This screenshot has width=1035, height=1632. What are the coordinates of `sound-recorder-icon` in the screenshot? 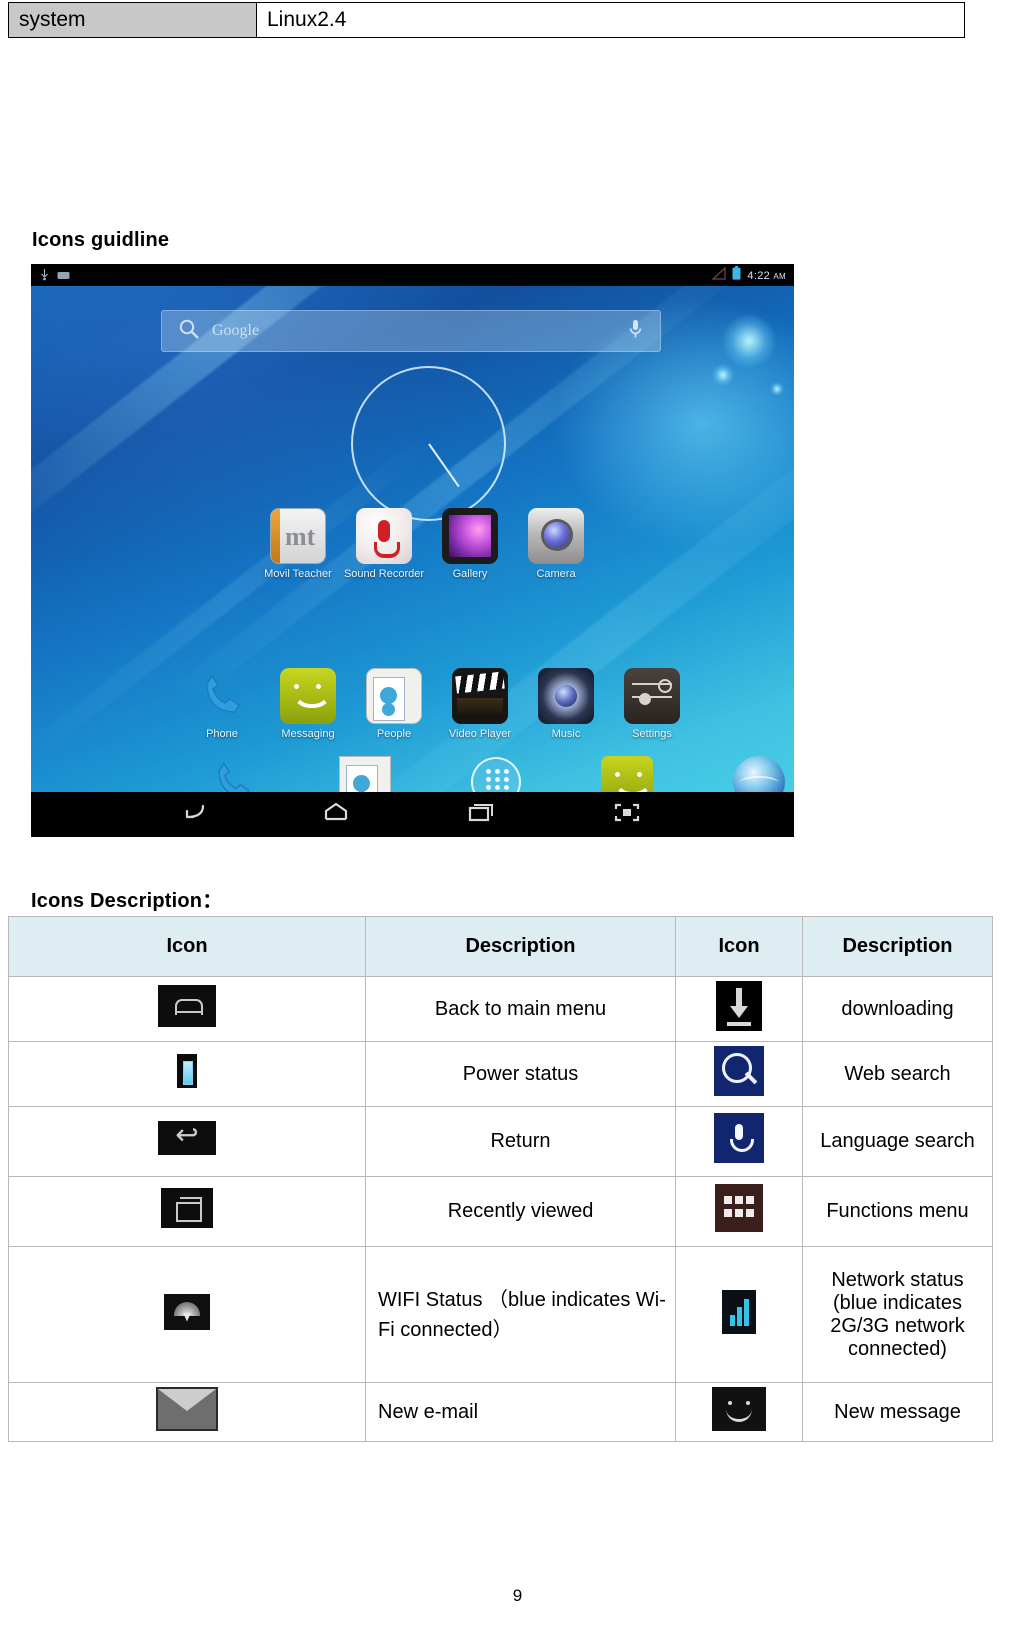 It's located at (384, 536).